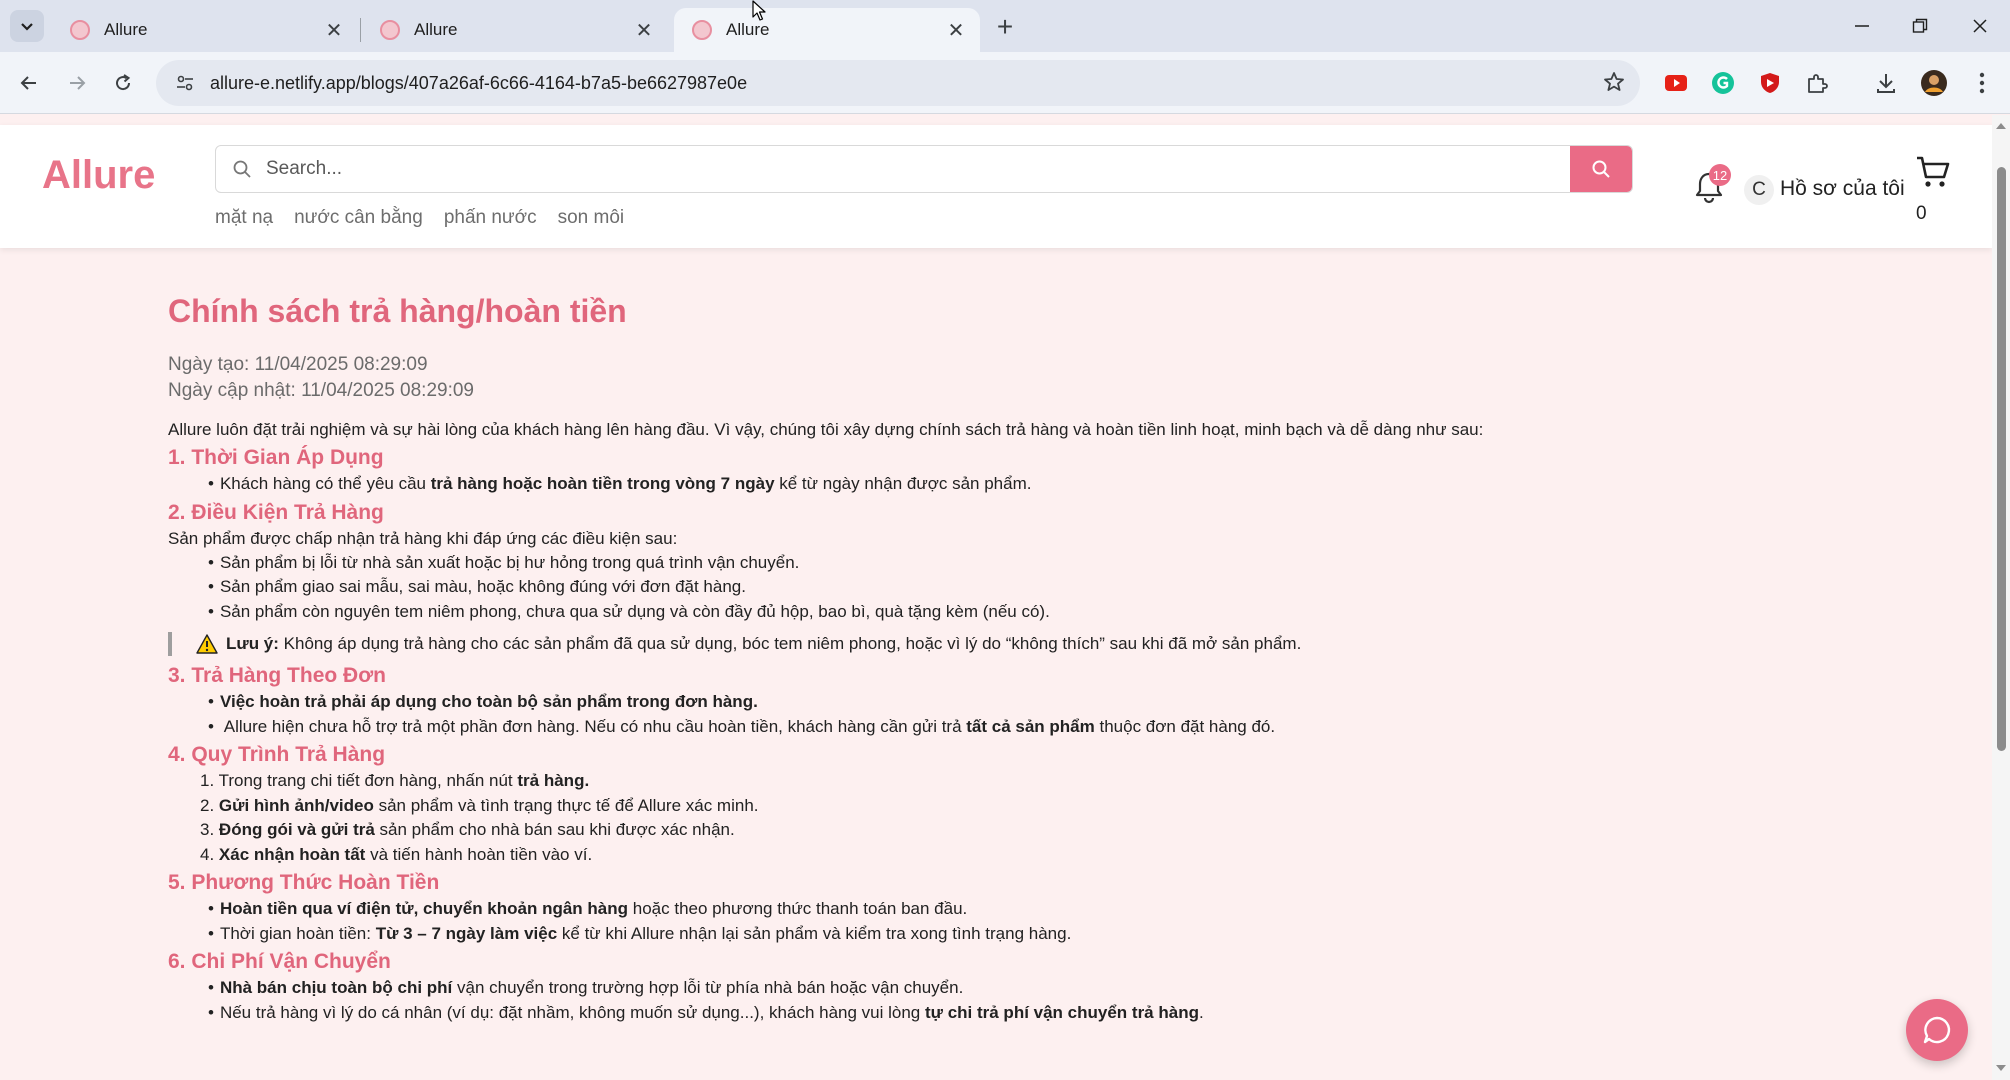 Image resolution: width=2010 pixels, height=1080 pixels. I want to click on browser-tab-bar: Allure ✕ Allure ✕ Allure ✕ +, so click(1005, 26).